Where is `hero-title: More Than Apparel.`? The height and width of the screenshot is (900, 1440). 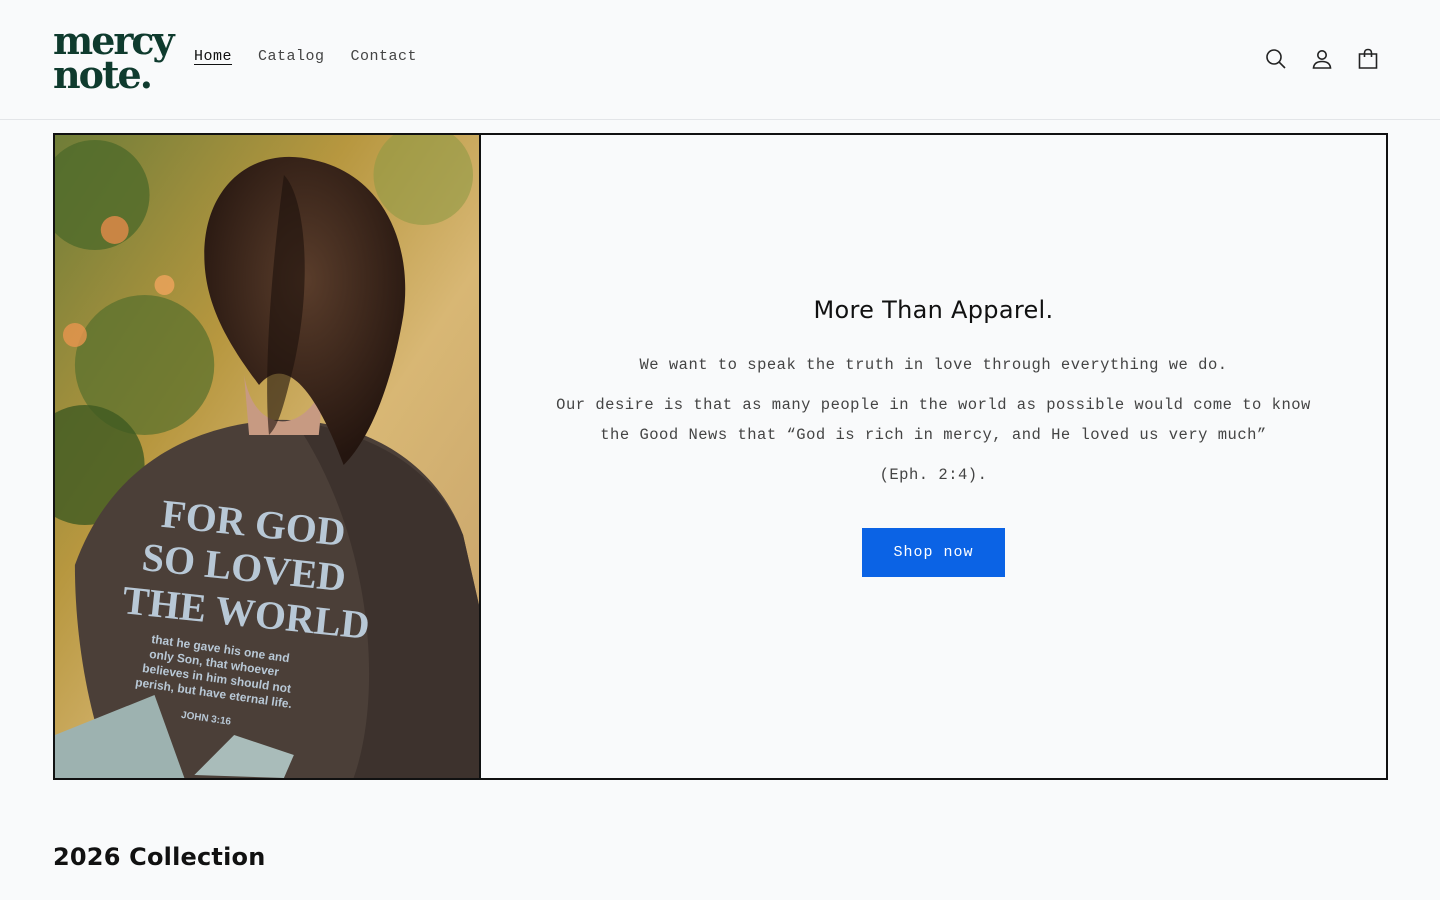
hero-title: More Than Apparel. is located at coordinates (933, 310).